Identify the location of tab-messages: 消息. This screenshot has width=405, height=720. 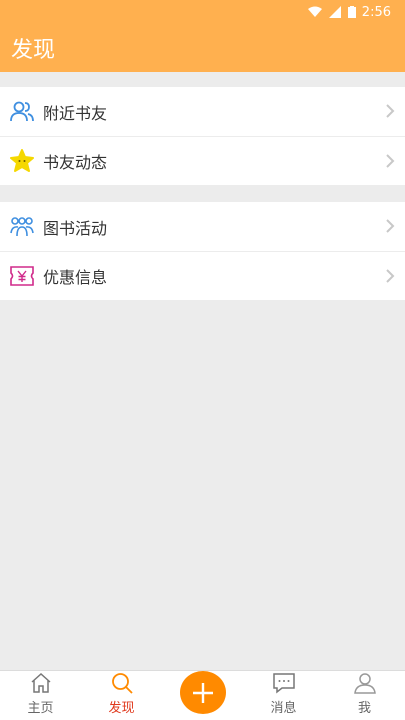
(283, 695).